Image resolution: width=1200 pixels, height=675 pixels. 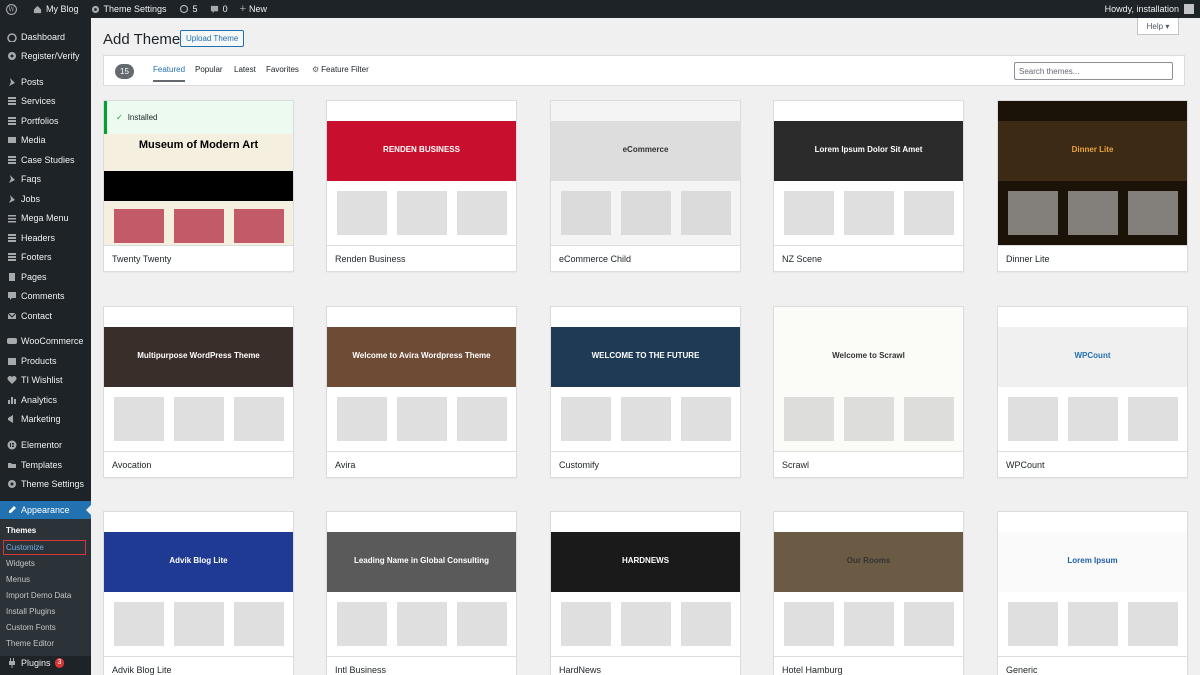 What do you see at coordinates (45, 595) in the screenshot?
I see `submenu-import-demo-data: Import Demo Data` at bounding box center [45, 595].